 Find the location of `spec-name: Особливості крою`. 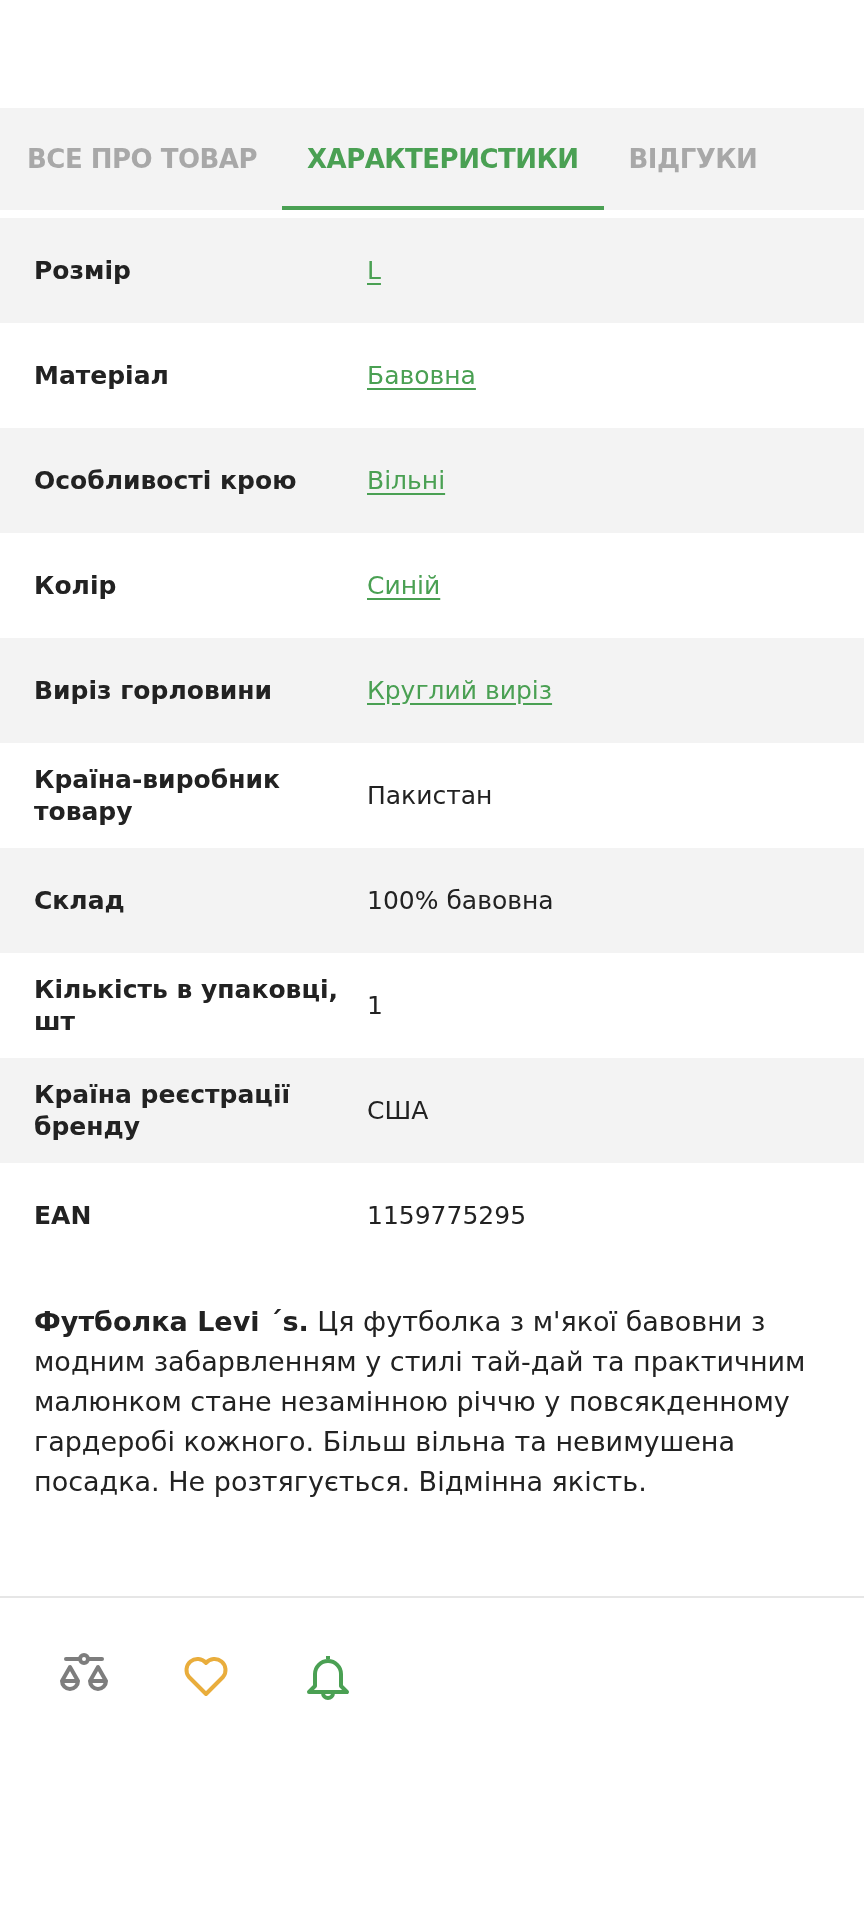

spec-name: Особливості крою is located at coordinates (166, 480).